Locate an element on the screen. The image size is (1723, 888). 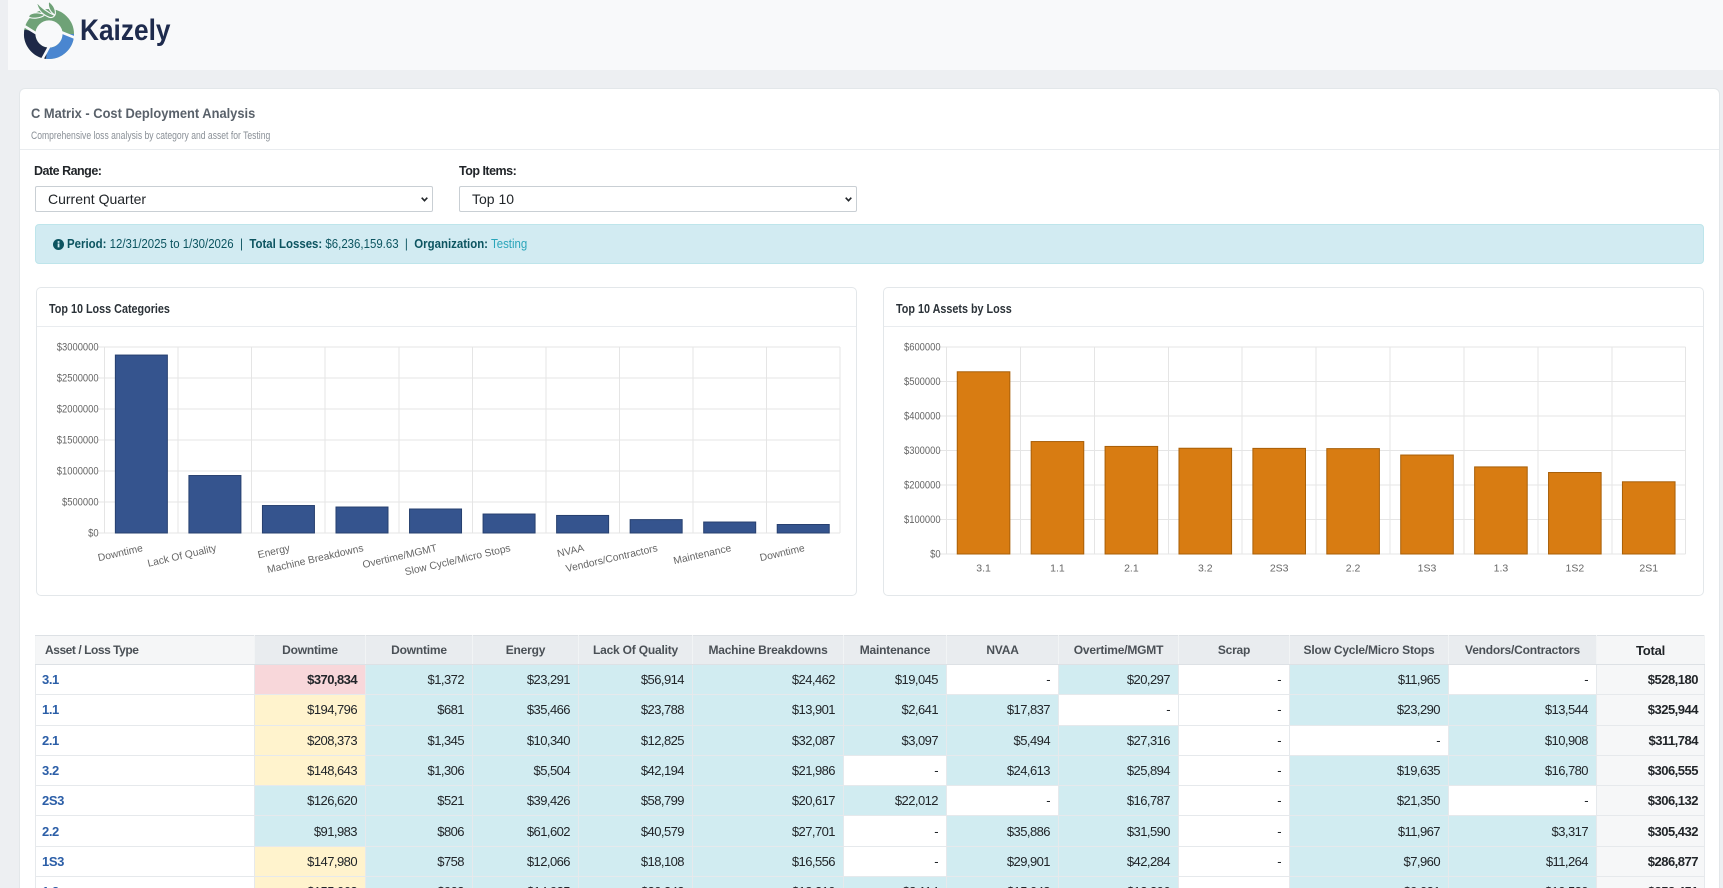
svg-text: $3000000 is located at coordinates (78, 348).